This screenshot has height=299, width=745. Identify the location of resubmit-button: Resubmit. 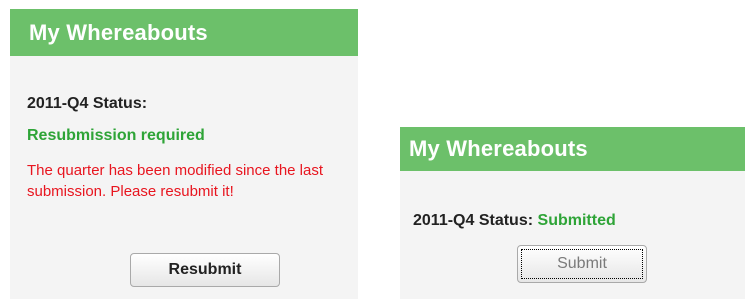
(205, 270).